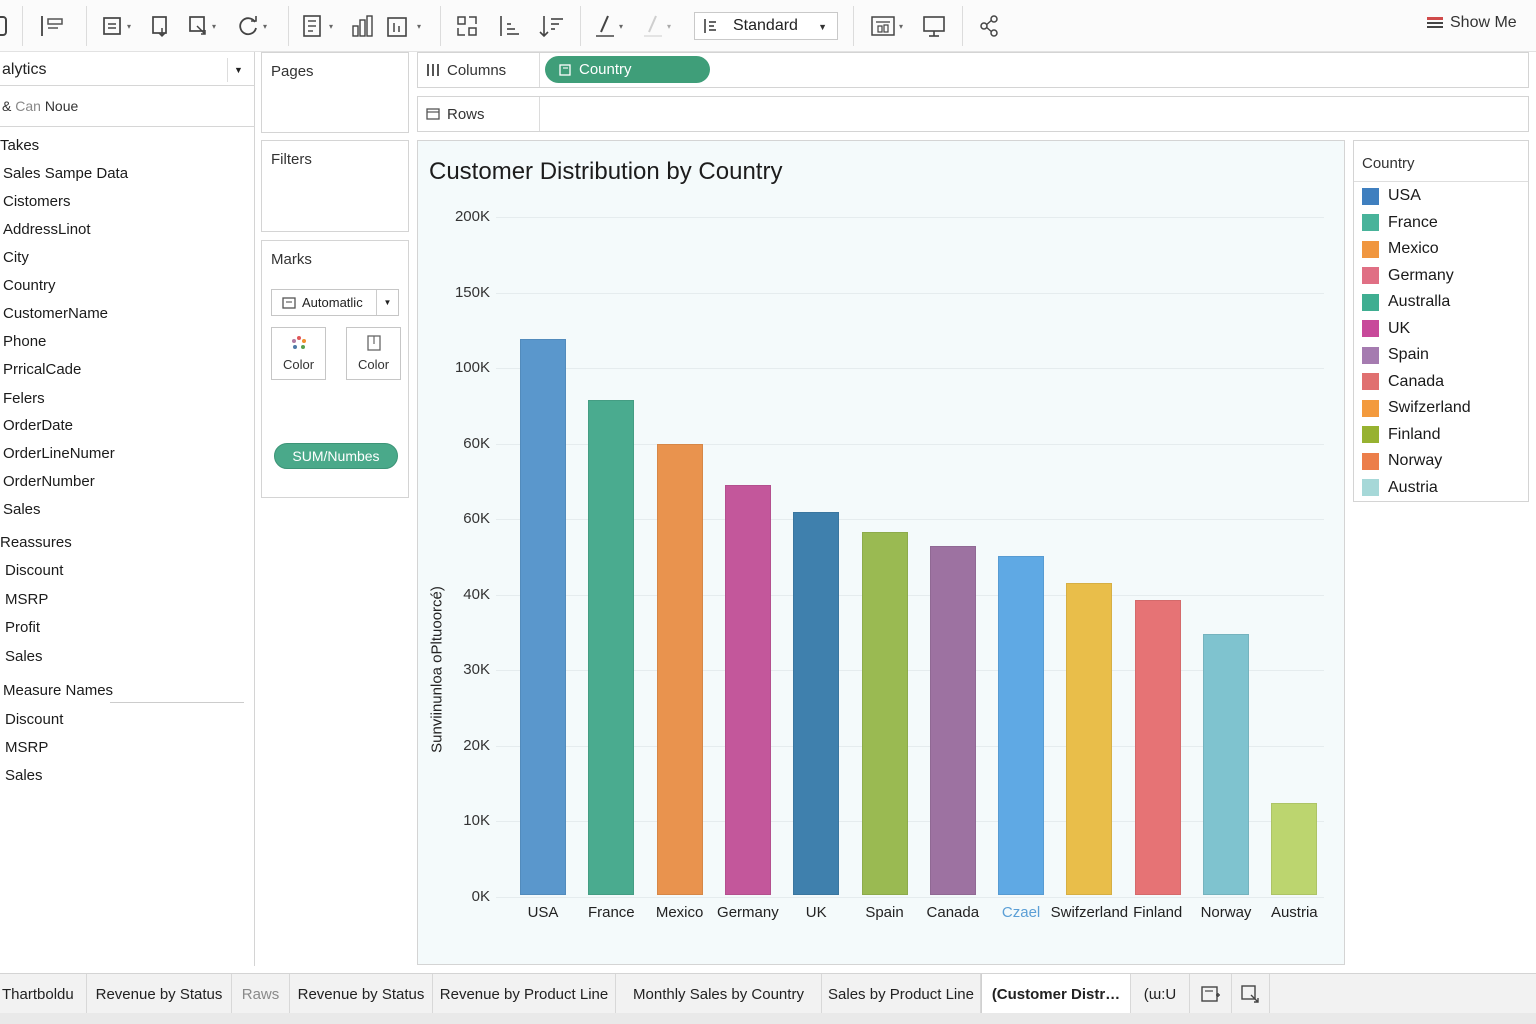 This screenshot has width=1536, height=1024. Describe the element at coordinates (335, 186) in the screenshot. I see `filters-card: Filters` at that location.